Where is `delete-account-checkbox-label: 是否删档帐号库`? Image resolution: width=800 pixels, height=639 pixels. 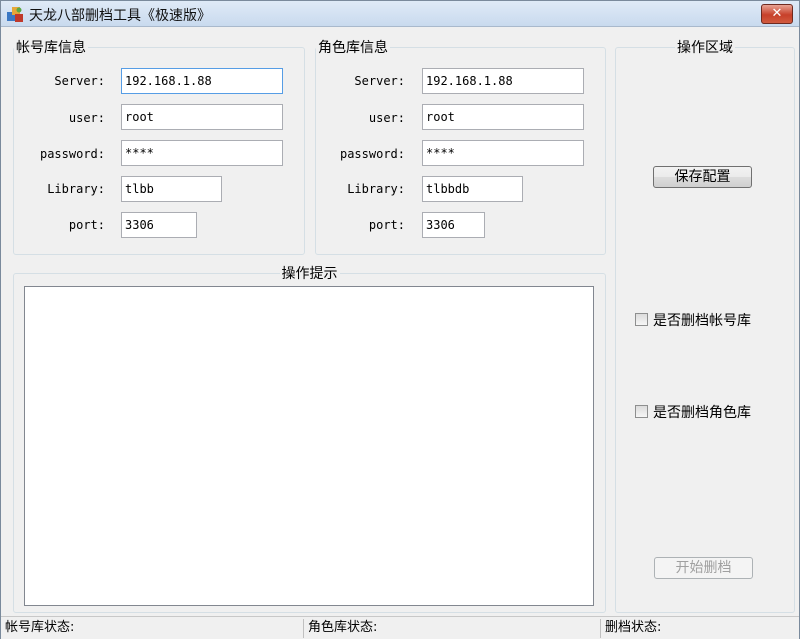 delete-account-checkbox-label: 是否删档帐号库 is located at coordinates (702, 320).